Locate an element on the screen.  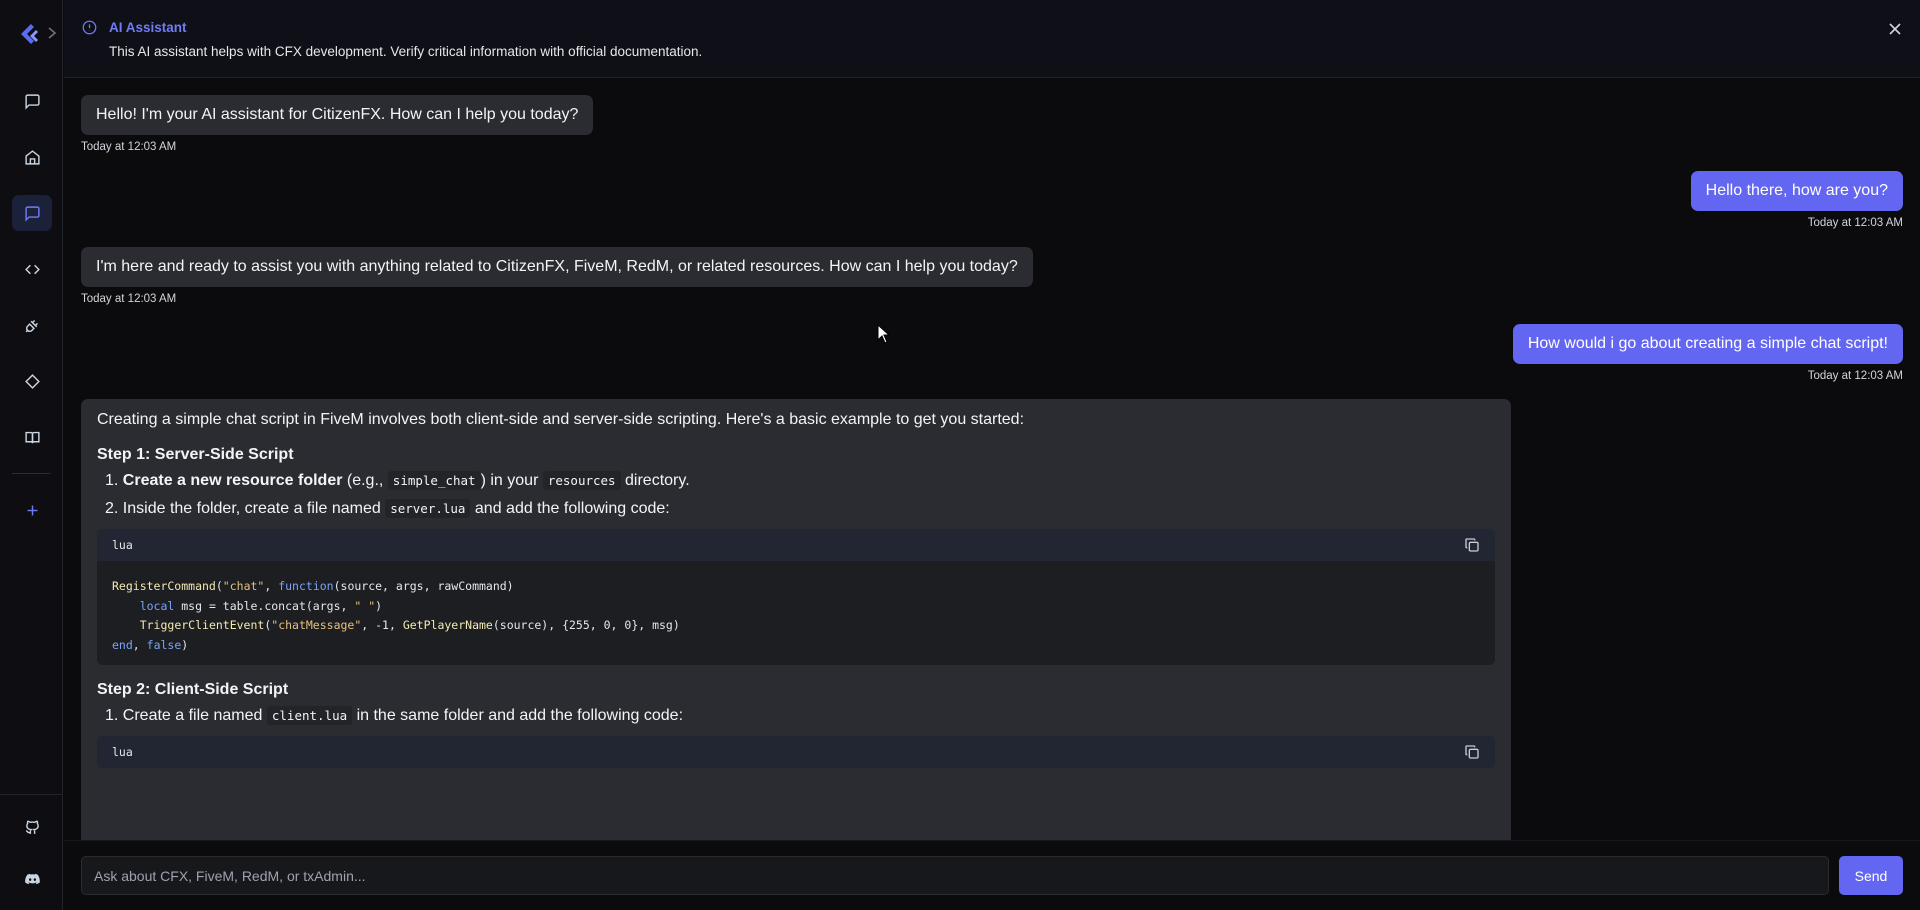
sidebar-item-plugins is located at coordinates (32, 325).